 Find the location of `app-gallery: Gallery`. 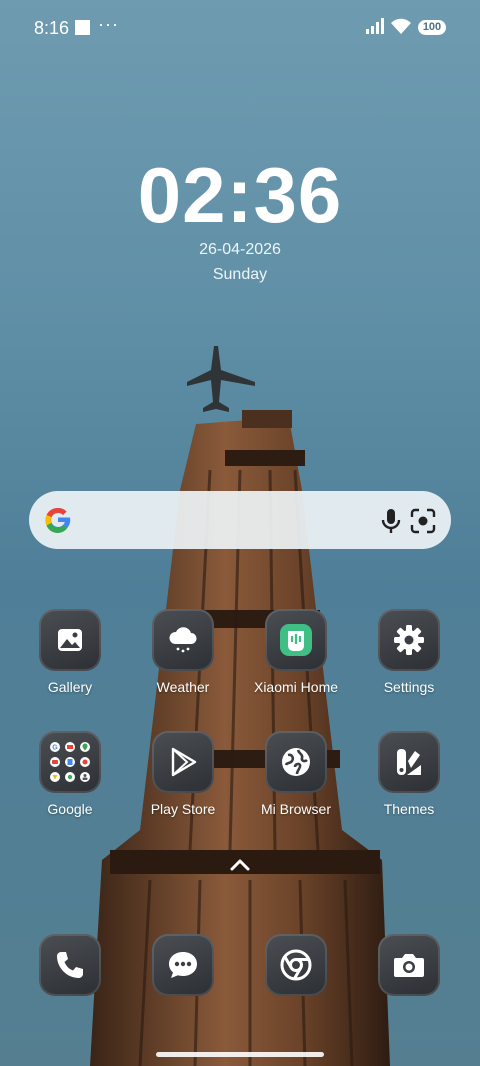

app-gallery: Gallery is located at coordinates (70, 652).